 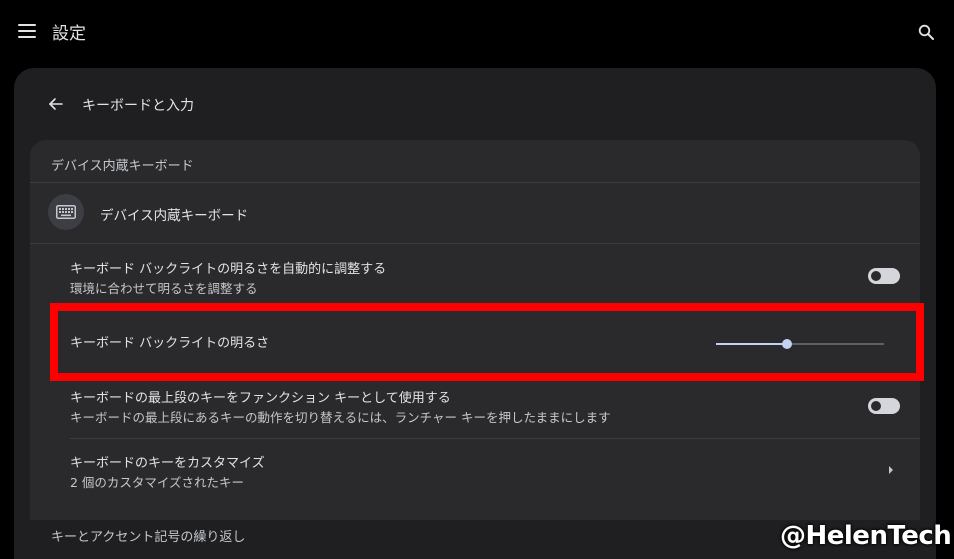 I want to click on customize-keys-subtitle: 2 個のカスタマイズされたキー, so click(x=157, y=482).